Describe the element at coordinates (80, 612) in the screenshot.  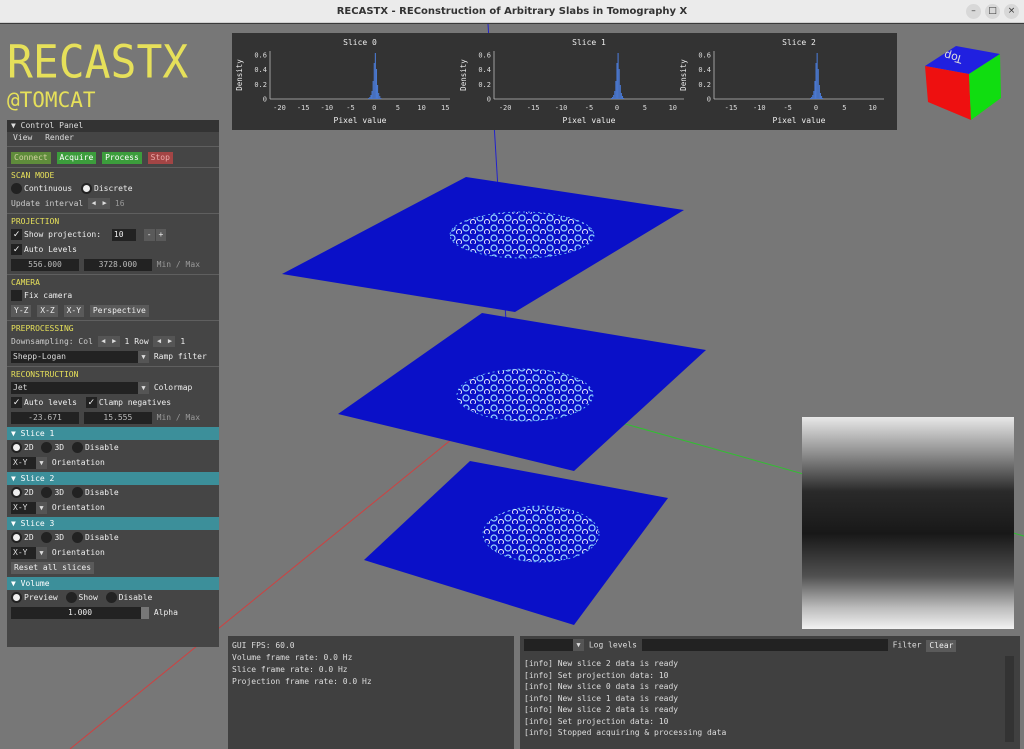
I see `alpha-slider: 1.000` at that location.